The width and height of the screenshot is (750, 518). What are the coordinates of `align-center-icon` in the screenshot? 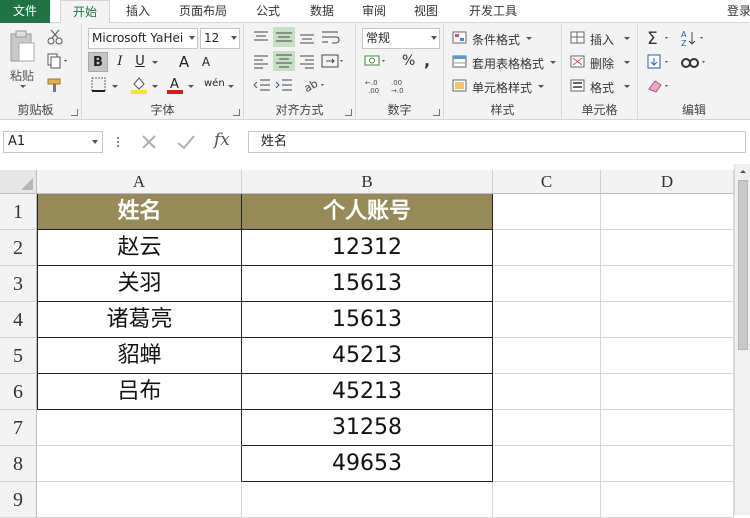 It's located at (284, 61).